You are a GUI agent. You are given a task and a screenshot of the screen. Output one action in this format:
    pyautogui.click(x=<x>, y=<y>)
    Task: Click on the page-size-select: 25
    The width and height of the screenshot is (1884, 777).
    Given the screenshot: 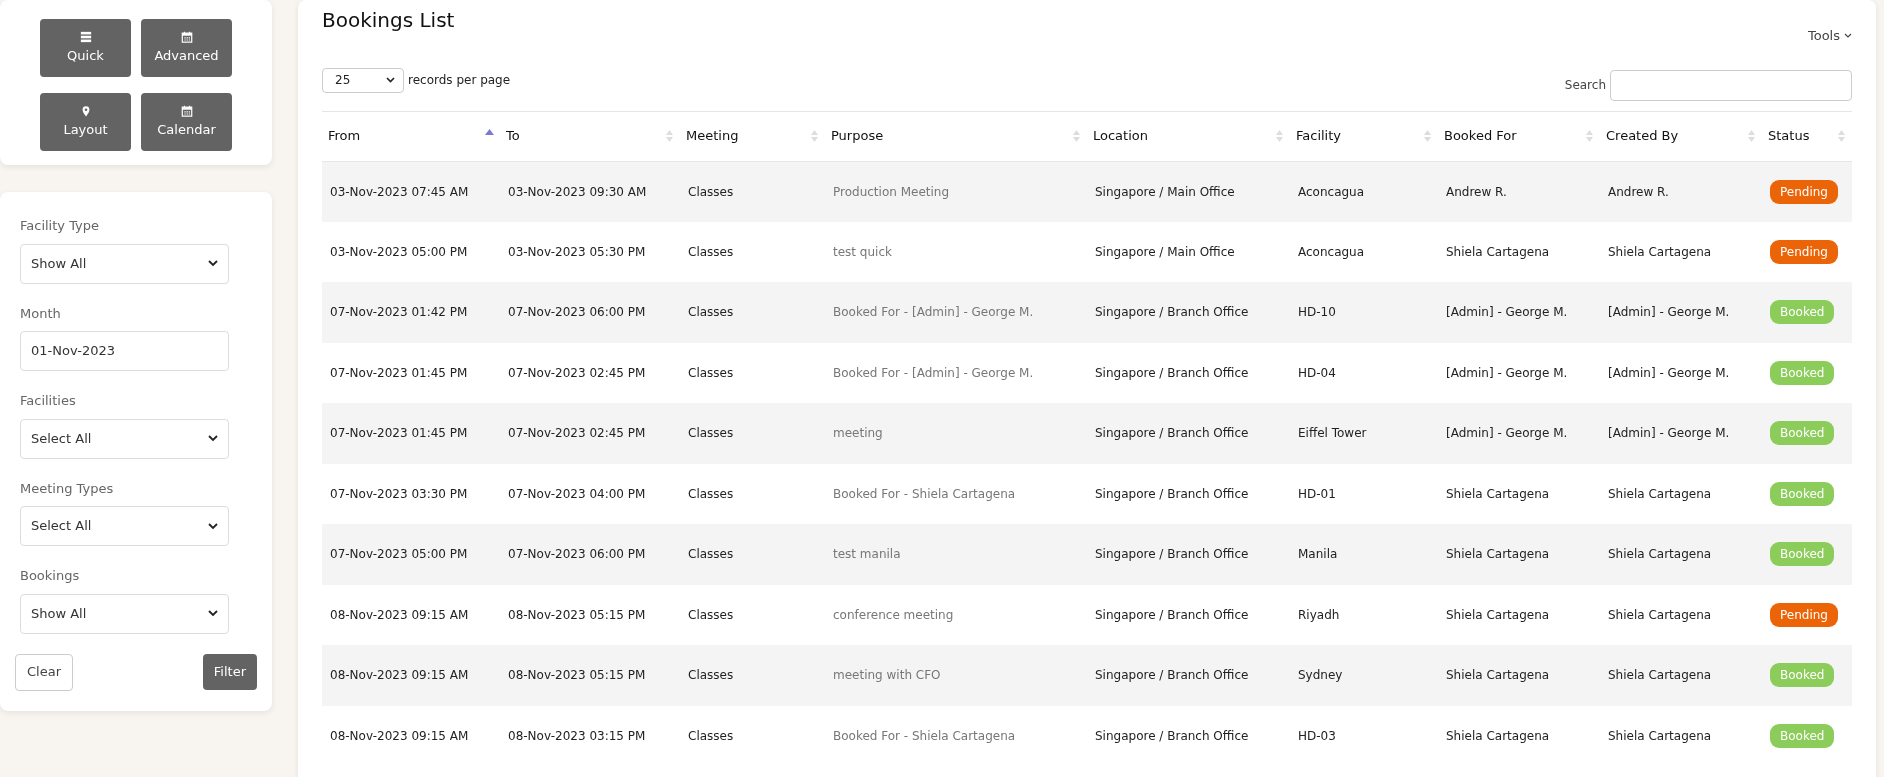 What is the action you would take?
    pyautogui.click(x=363, y=80)
    